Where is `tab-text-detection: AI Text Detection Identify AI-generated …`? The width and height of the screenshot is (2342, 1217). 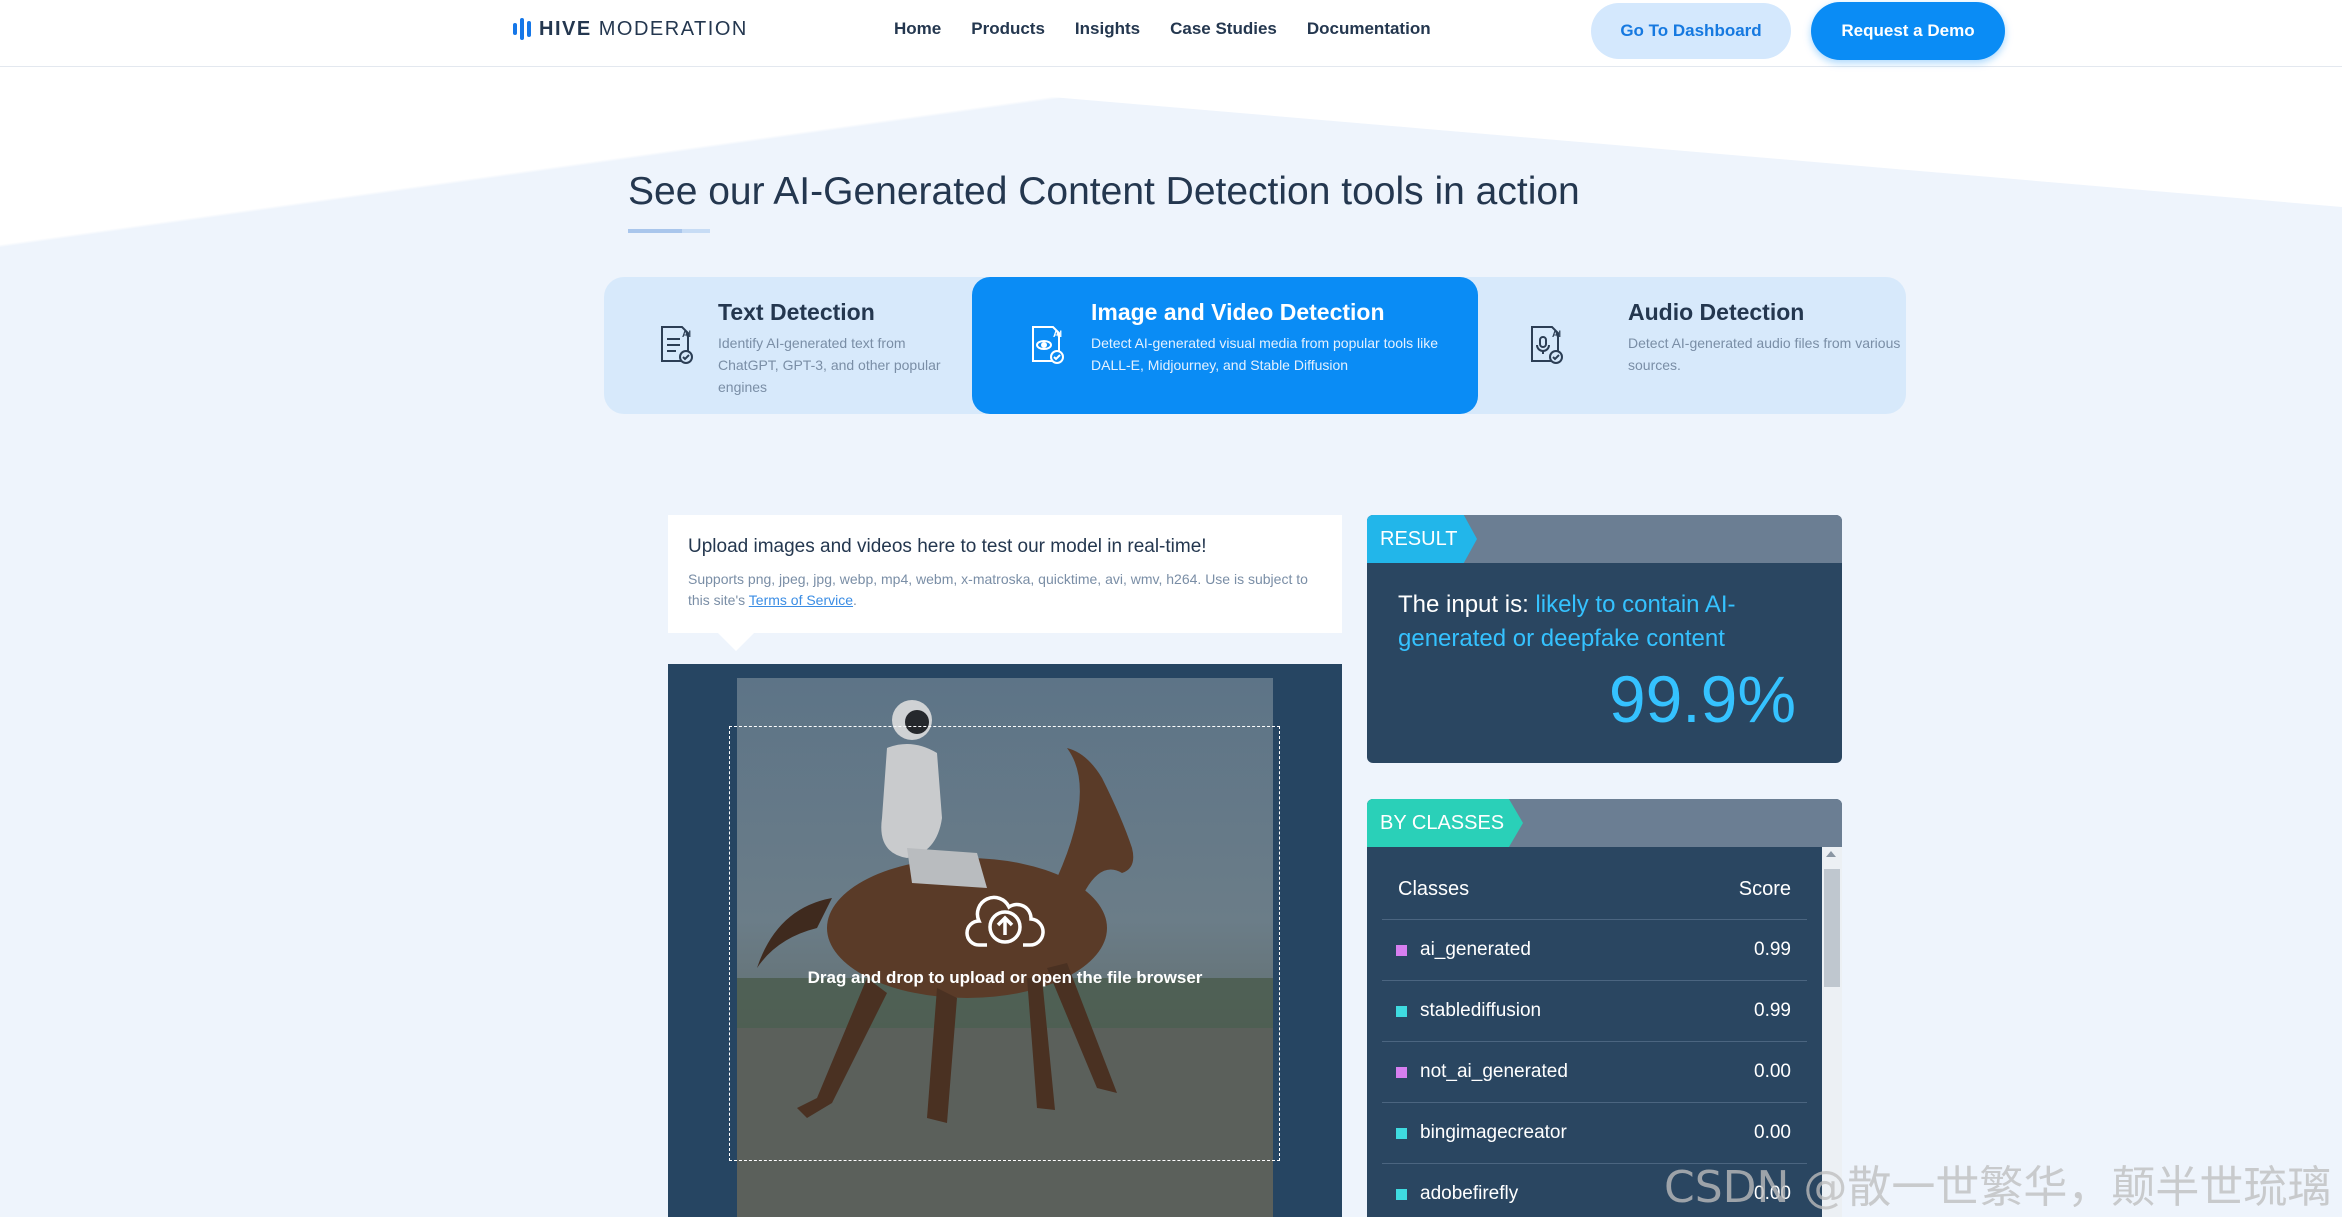 tab-text-detection: AI Text Detection Identify AI-generated … is located at coordinates (788, 345).